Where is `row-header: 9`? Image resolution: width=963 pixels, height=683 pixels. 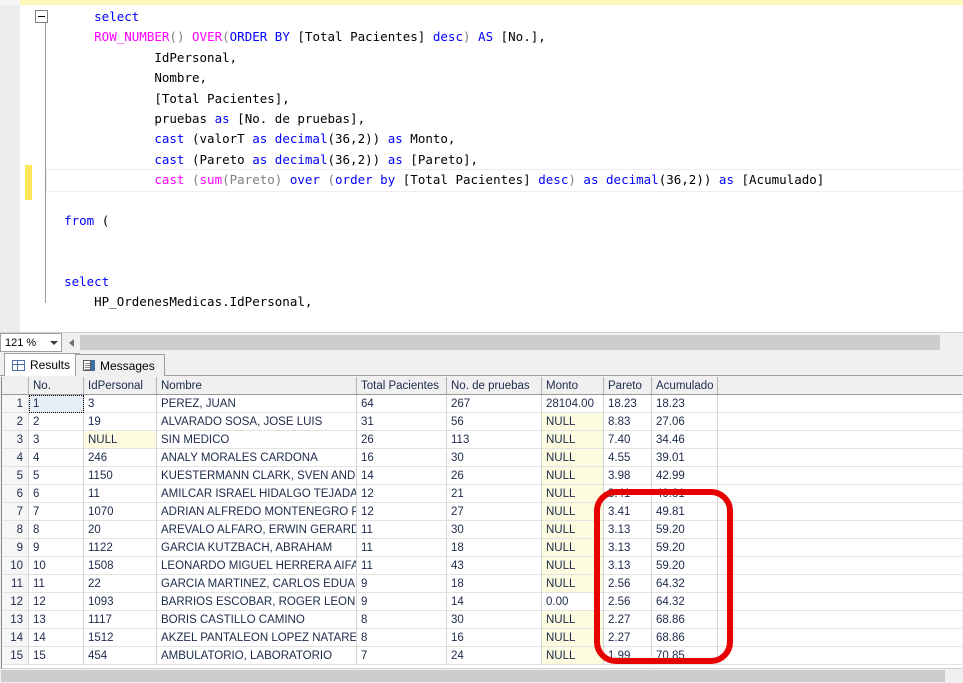
row-header: 9 is located at coordinates (15, 548).